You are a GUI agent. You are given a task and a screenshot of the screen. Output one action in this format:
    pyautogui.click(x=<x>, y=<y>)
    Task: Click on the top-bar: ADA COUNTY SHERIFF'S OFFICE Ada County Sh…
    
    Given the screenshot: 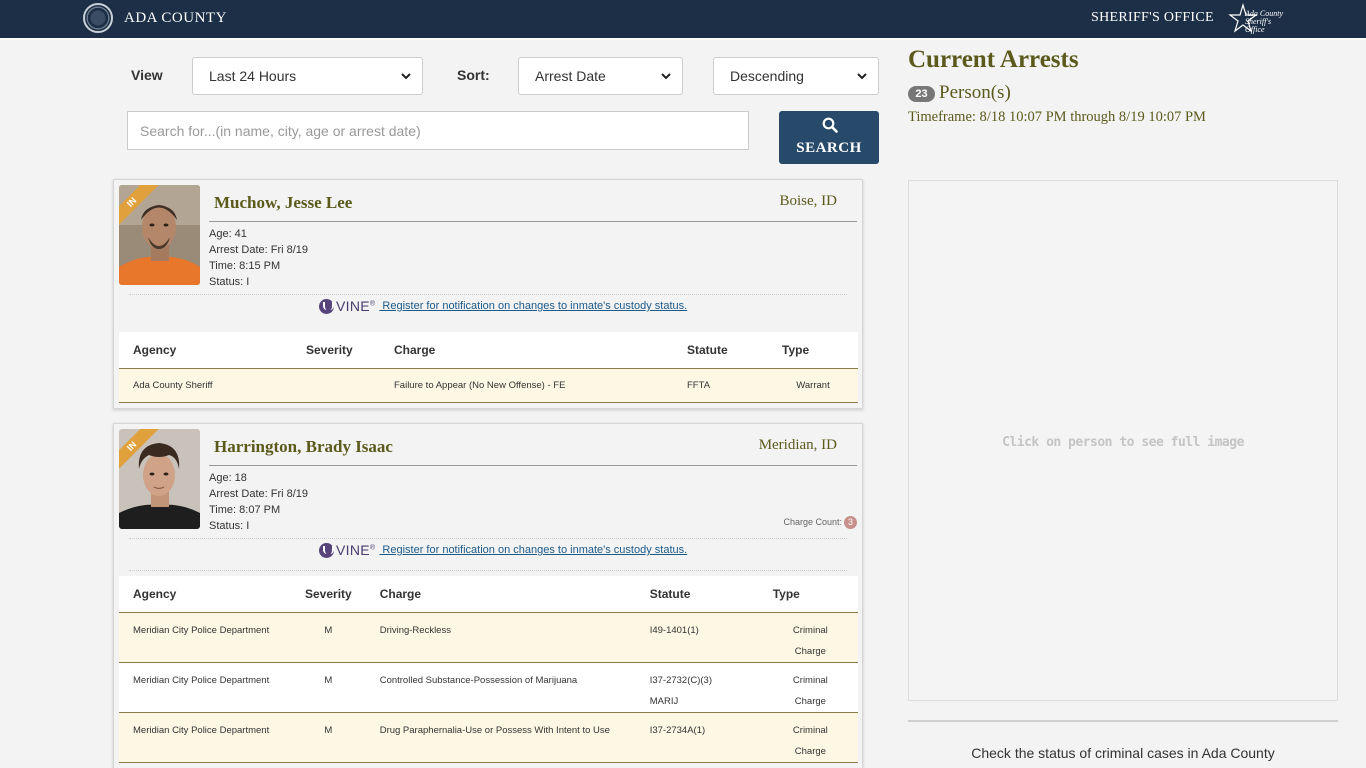 What is the action you would take?
    pyautogui.click(x=683, y=20)
    